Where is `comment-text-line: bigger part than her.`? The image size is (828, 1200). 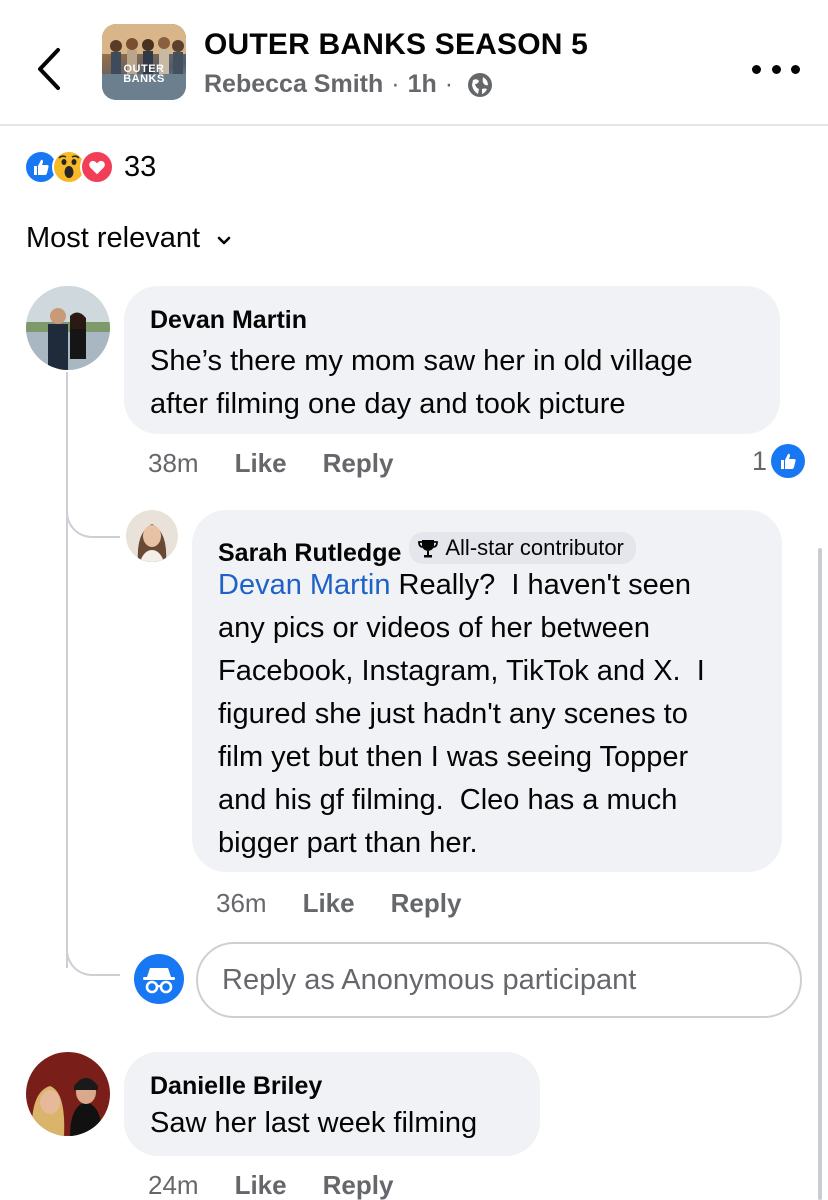 comment-text-line: bigger part than her. is located at coordinates (348, 843).